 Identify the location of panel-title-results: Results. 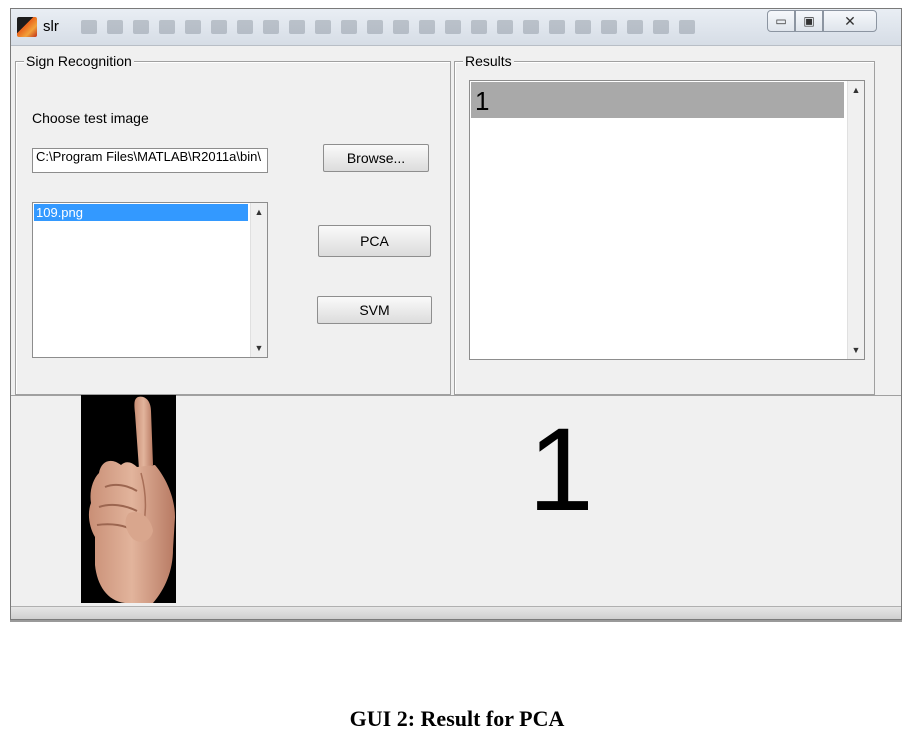
(488, 61).